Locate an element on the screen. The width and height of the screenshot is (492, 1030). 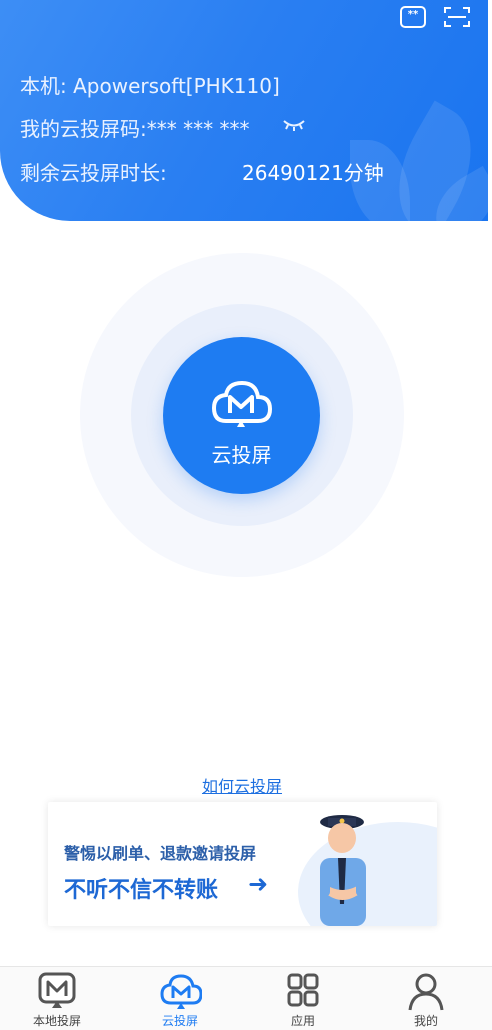
tab-cloud-cast: 云投屏 is located at coordinates (180, 998).